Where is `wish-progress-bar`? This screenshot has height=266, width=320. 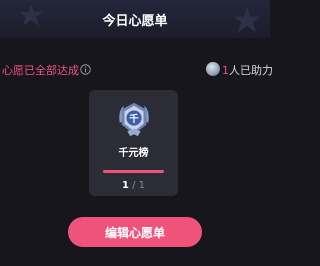
wish-progress-bar is located at coordinates (133, 171).